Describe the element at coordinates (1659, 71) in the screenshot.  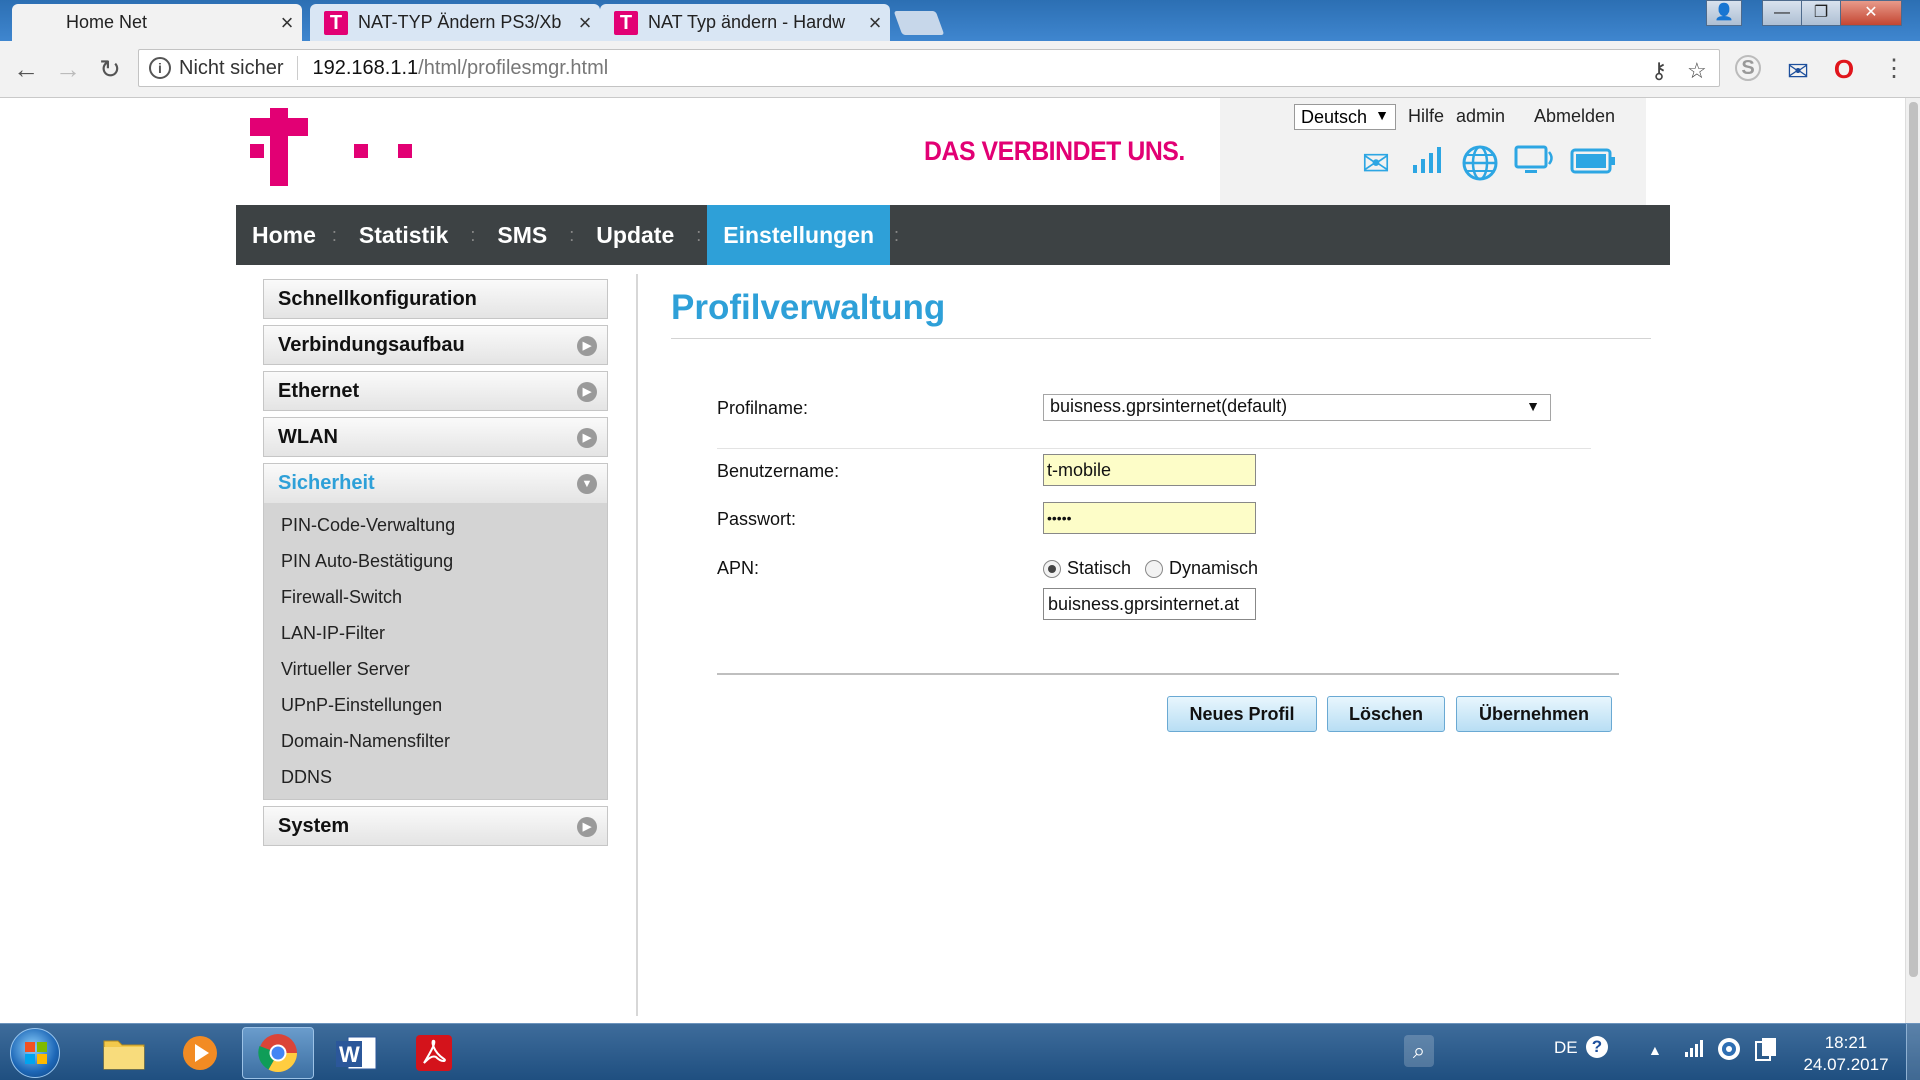
I see `key-icon: ⚷` at that location.